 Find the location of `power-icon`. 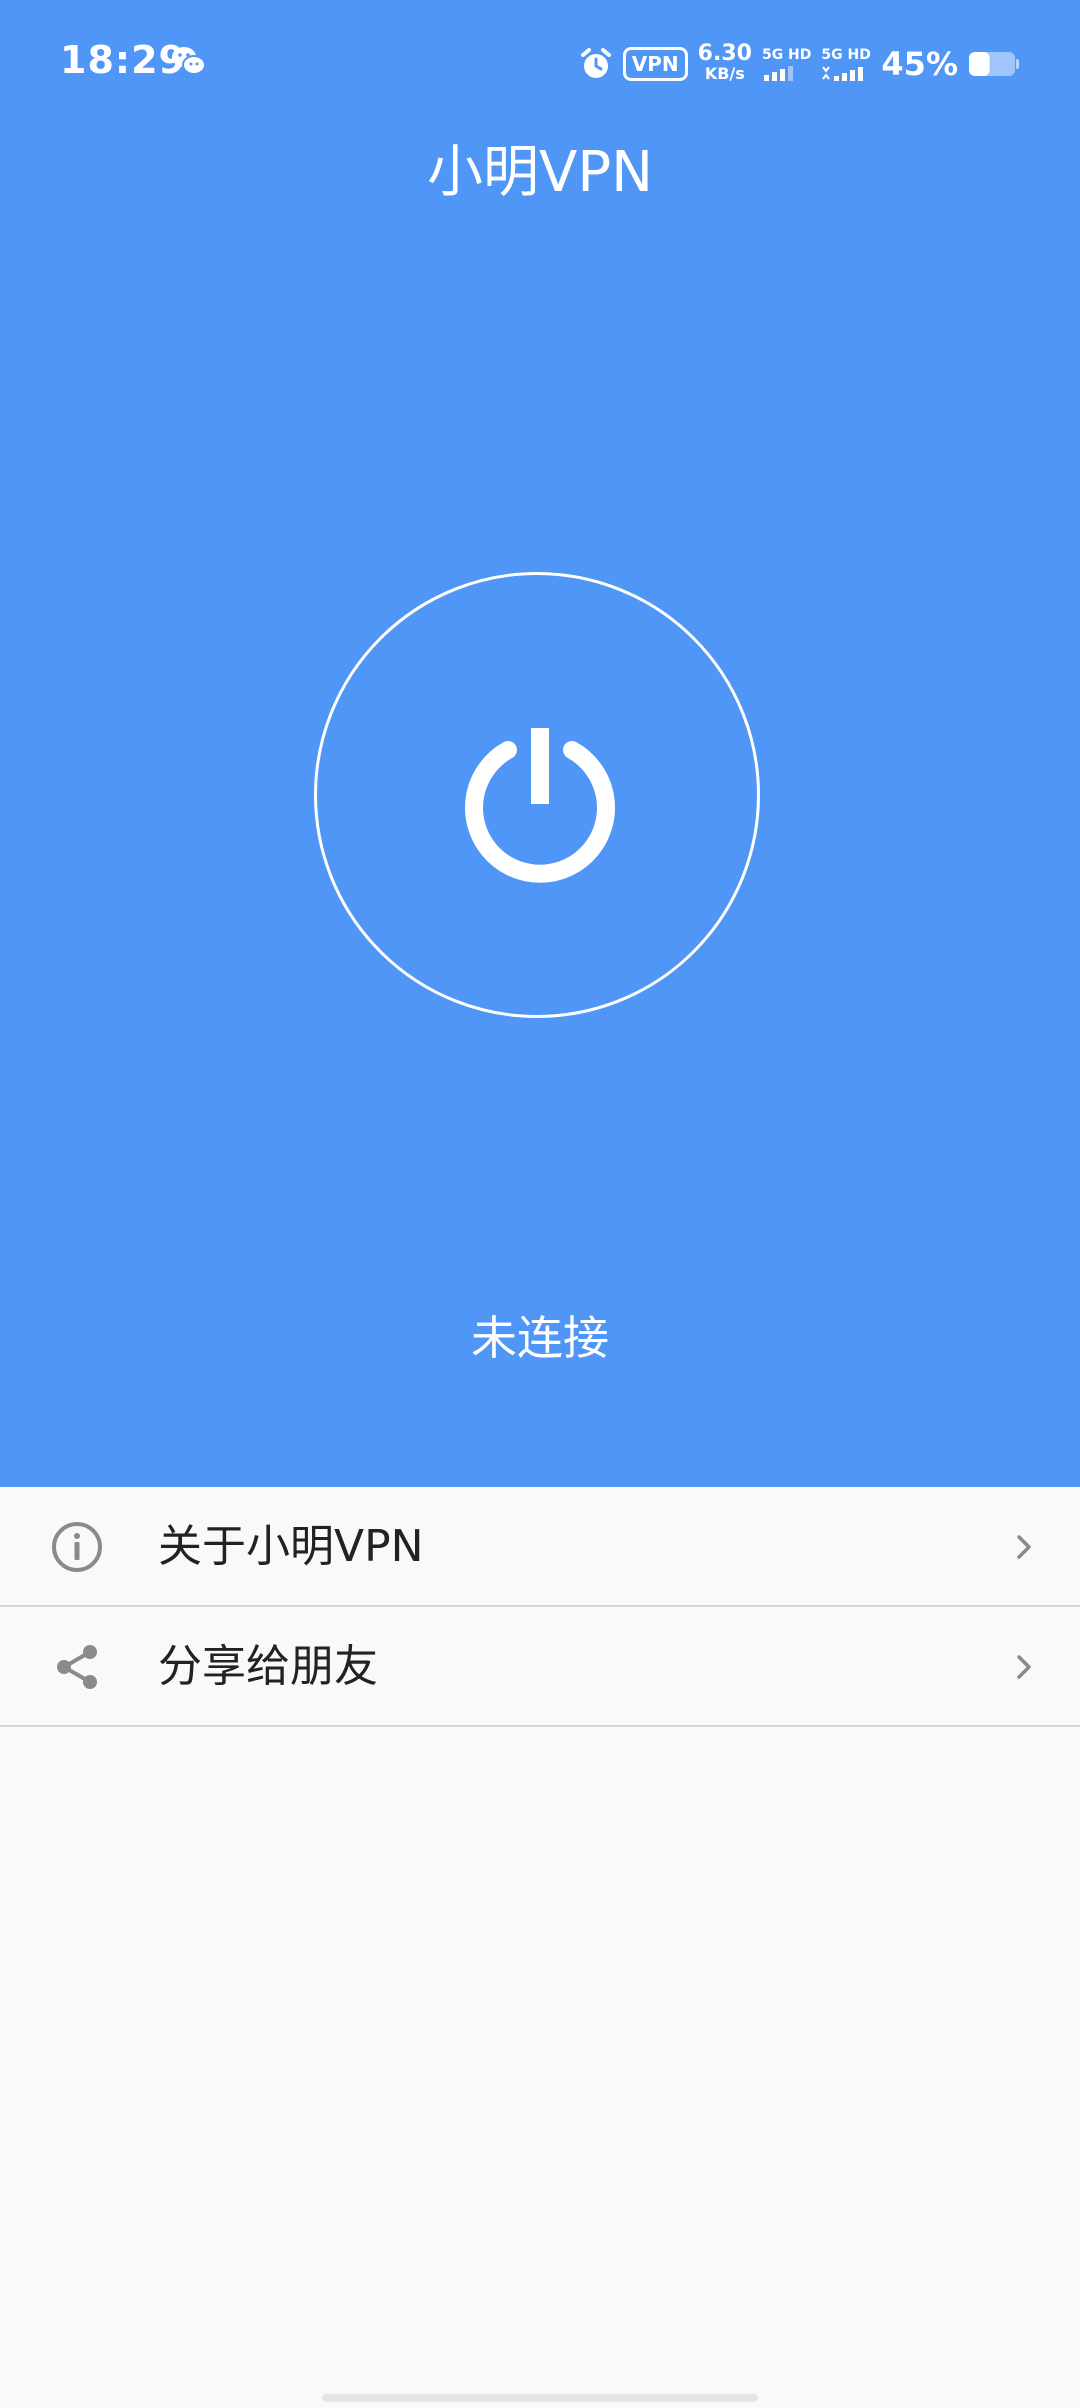

power-icon is located at coordinates (540, 800).